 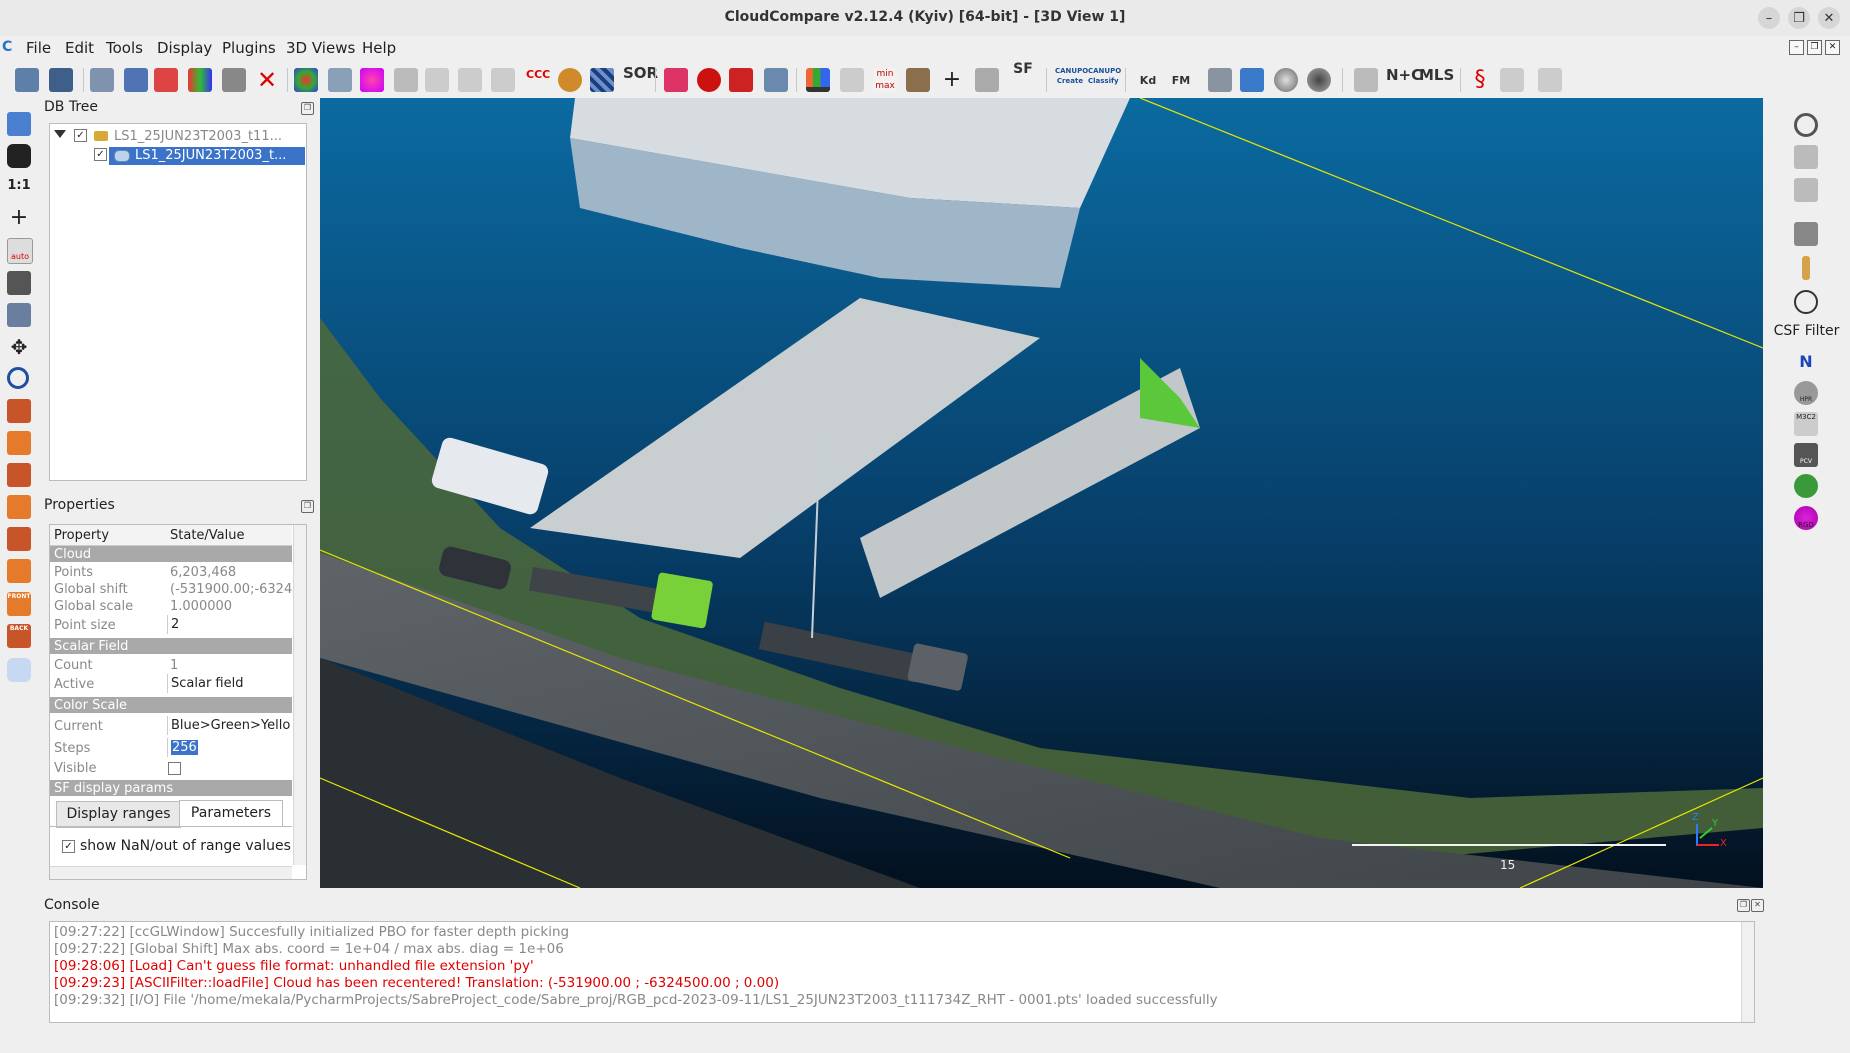 I want to click on menu-edit: Edit, so click(x=79, y=48).